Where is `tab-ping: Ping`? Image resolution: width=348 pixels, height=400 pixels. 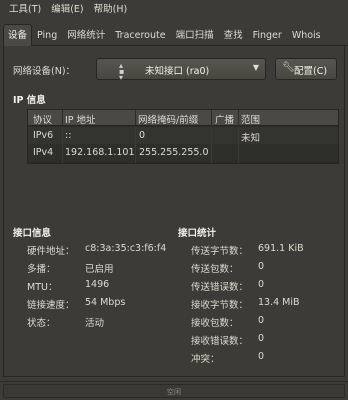 tab-ping: Ping is located at coordinates (47, 35).